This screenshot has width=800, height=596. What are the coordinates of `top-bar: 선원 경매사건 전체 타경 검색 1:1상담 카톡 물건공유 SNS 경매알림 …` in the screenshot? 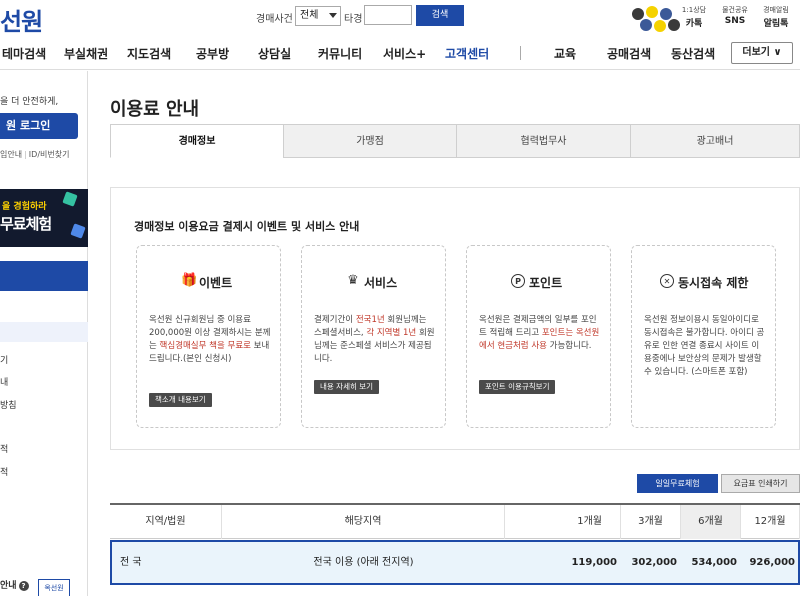 It's located at (400, 18).